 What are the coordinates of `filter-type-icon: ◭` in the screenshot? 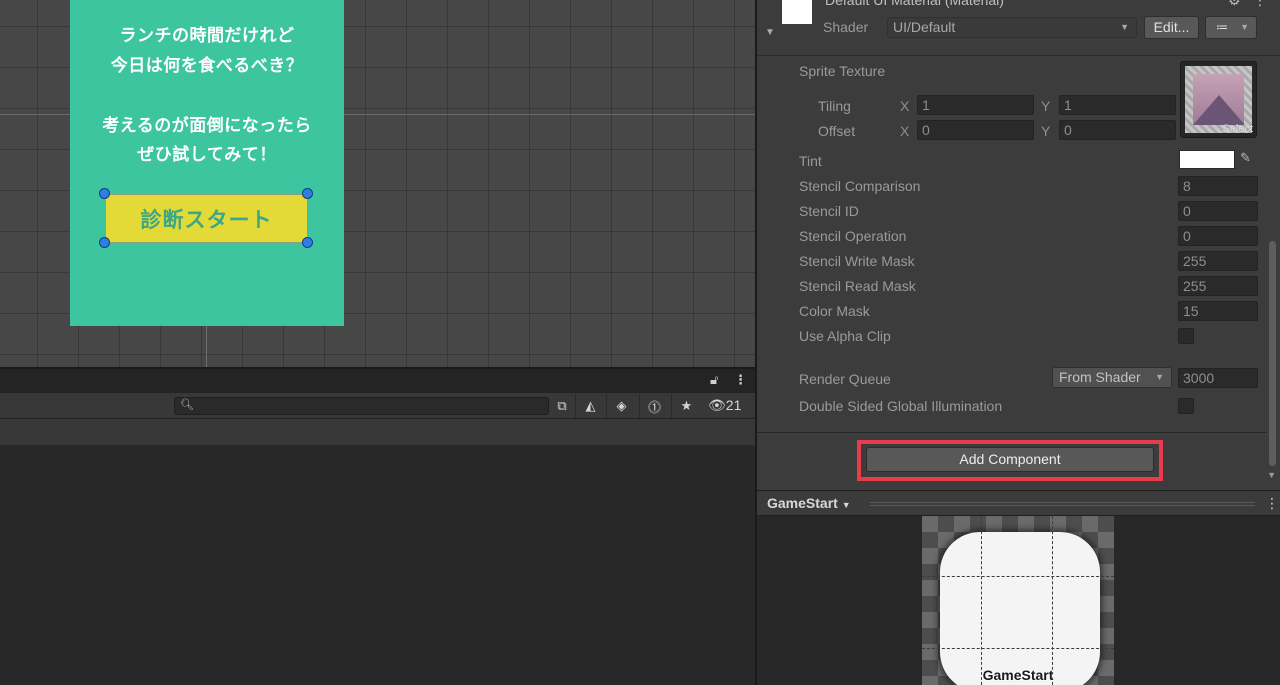 It's located at (590, 406).